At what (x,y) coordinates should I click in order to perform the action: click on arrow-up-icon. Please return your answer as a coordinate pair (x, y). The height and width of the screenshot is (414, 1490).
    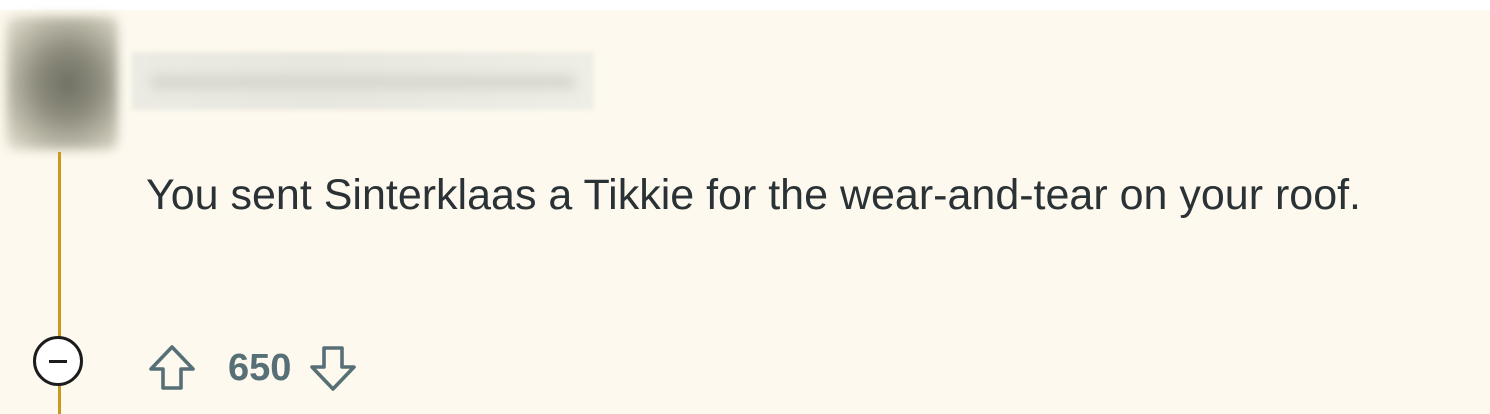
    Looking at the image, I should click on (172, 367).